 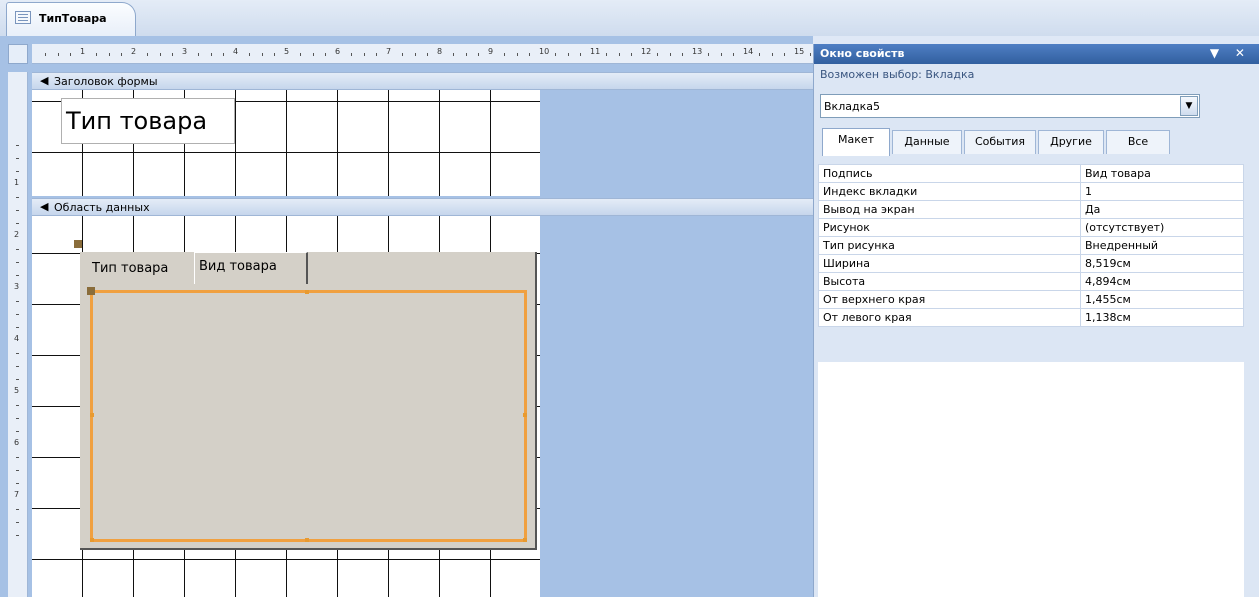 What do you see at coordinates (1162, 281) in the screenshot?
I see `property-value: 4,894см` at bounding box center [1162, 281].